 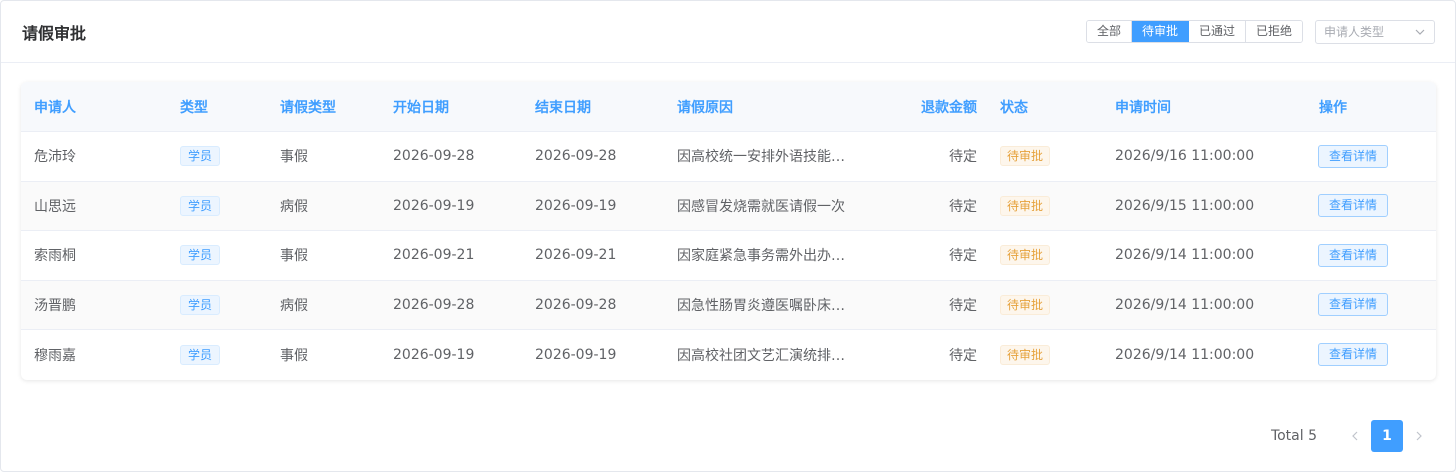 I want to click on pagination: Total 5 1, so click(x=1353, y=436).